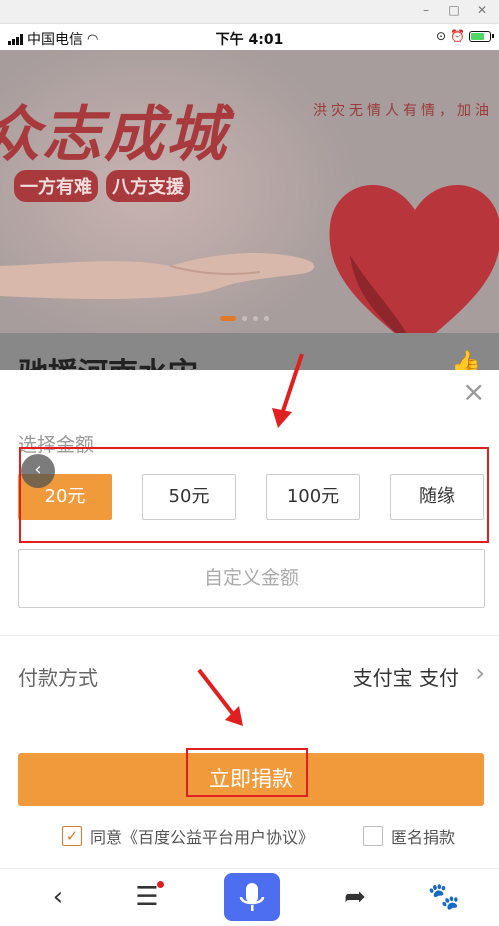 The image size is (499, 926). I want to click on minimize-icon: –, so click(426, 10).